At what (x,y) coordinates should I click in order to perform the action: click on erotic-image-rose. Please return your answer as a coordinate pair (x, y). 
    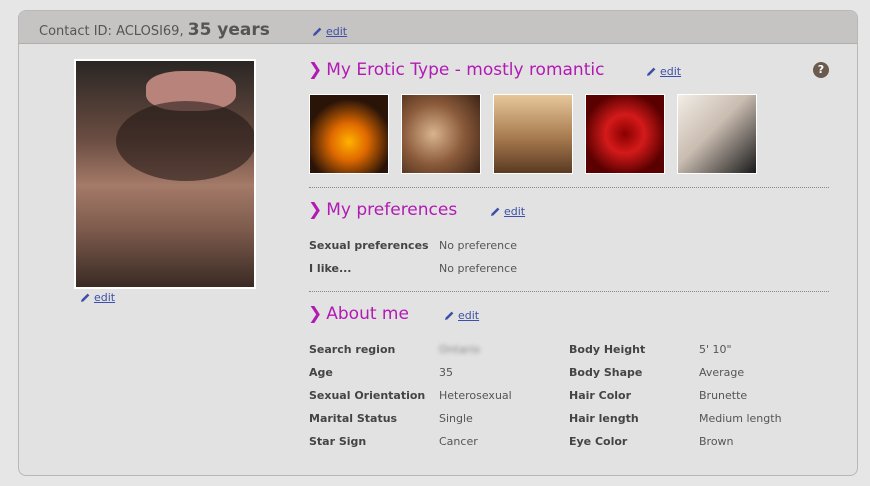
    Looking at the image, I should click on (625, 134).